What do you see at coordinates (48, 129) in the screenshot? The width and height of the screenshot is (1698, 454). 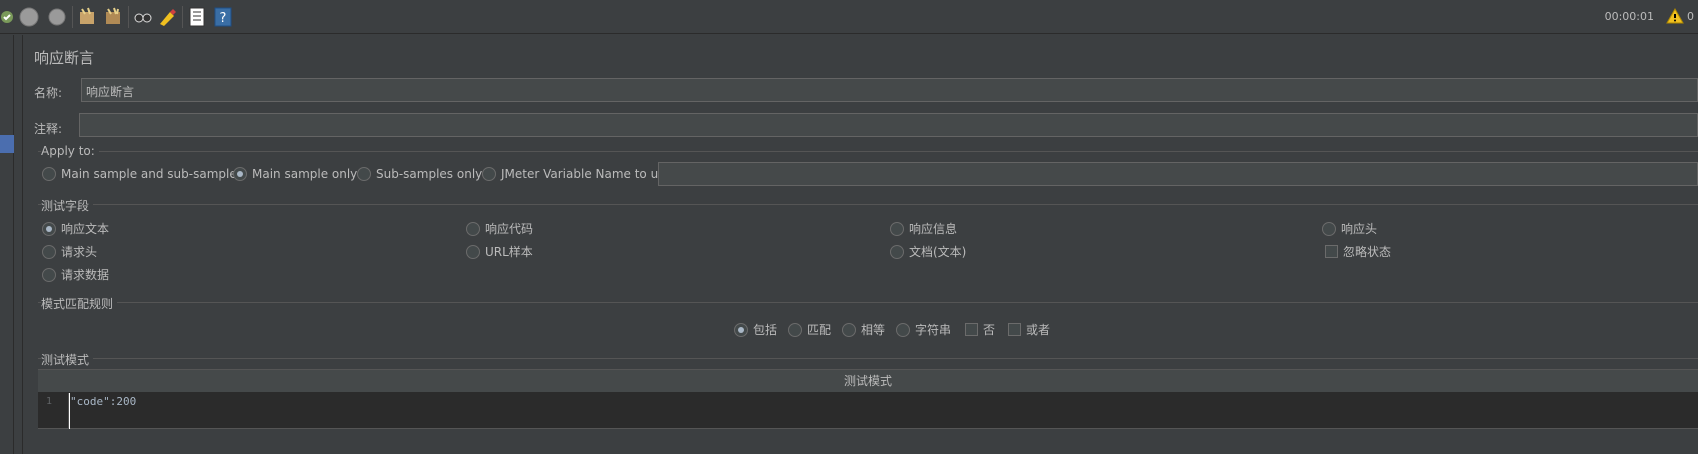 I see `comment-label: 注释:` at bounding box center [48, 129].